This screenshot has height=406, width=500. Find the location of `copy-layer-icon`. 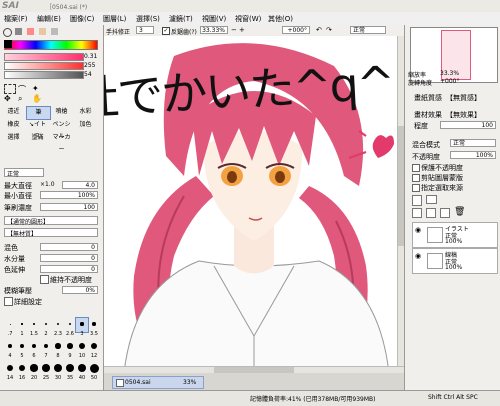

copy-layer-icon is located at coordinates (417, 213).